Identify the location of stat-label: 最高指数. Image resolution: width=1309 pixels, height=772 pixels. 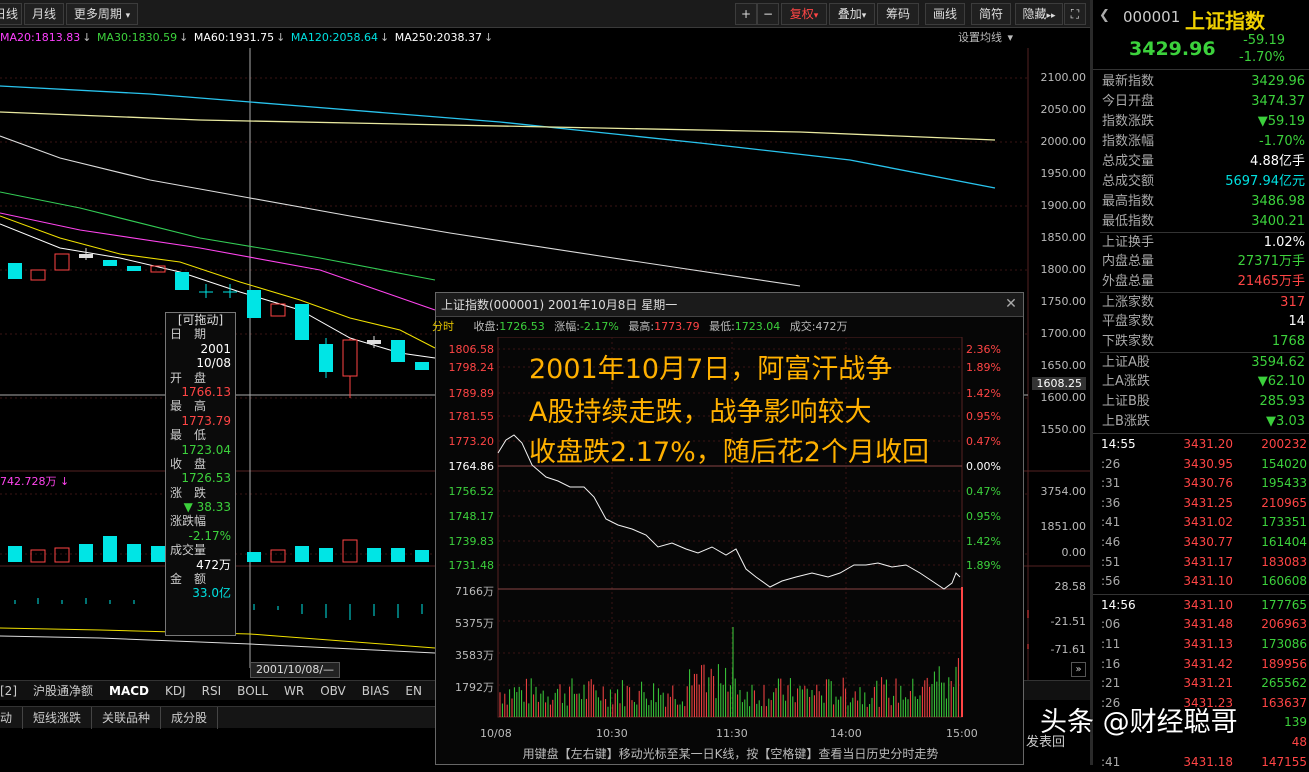
(1128, 201).